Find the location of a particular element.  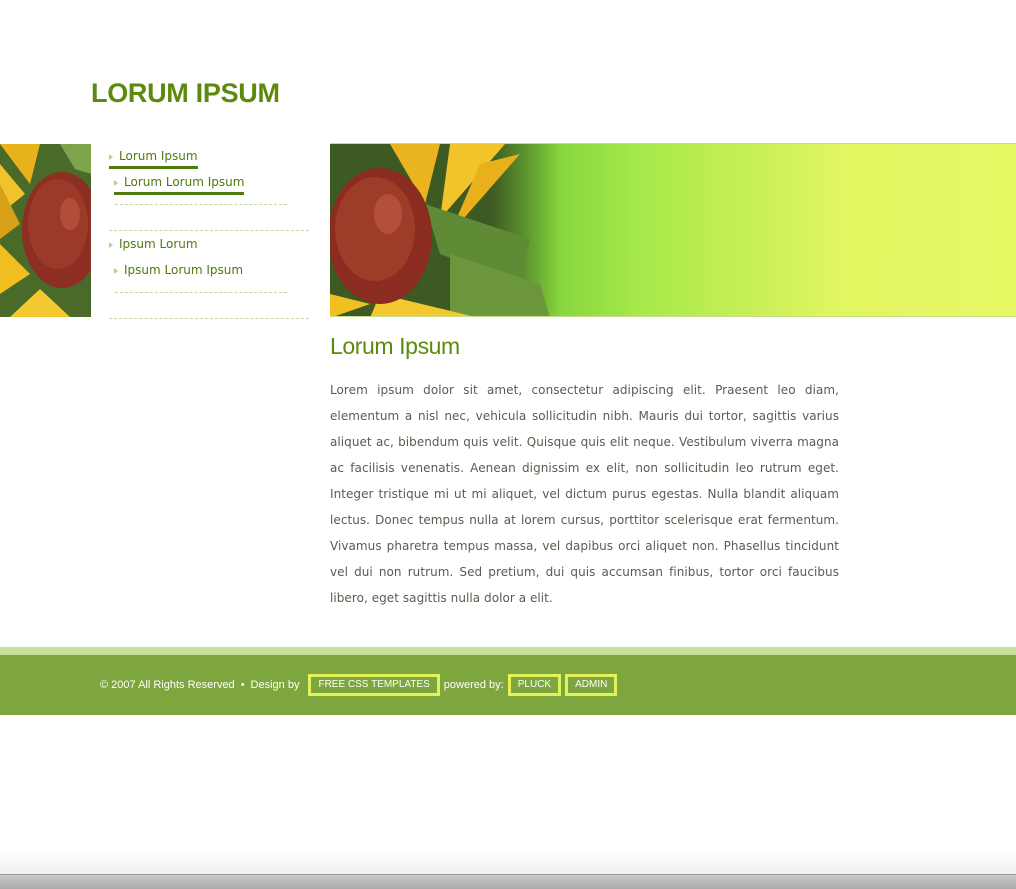

sidebar-item-lorum-lorum-ipsum: Lorum Lorum Ipsum is located at coordinates (179, 185).